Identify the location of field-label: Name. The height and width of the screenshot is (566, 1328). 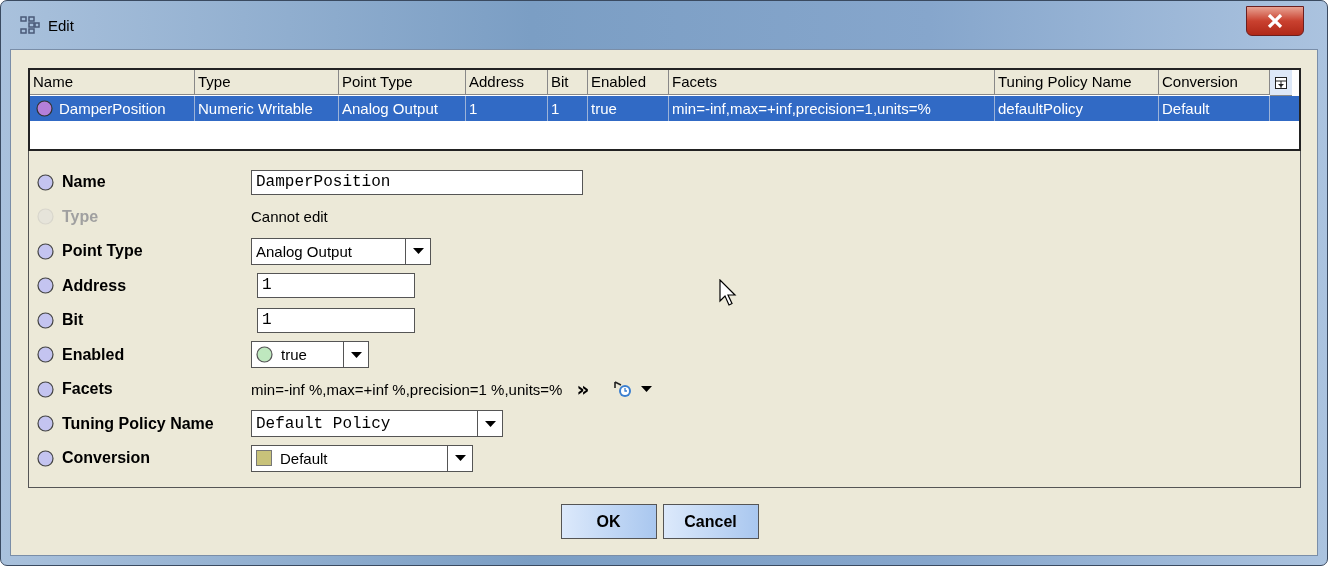
(84, 182).